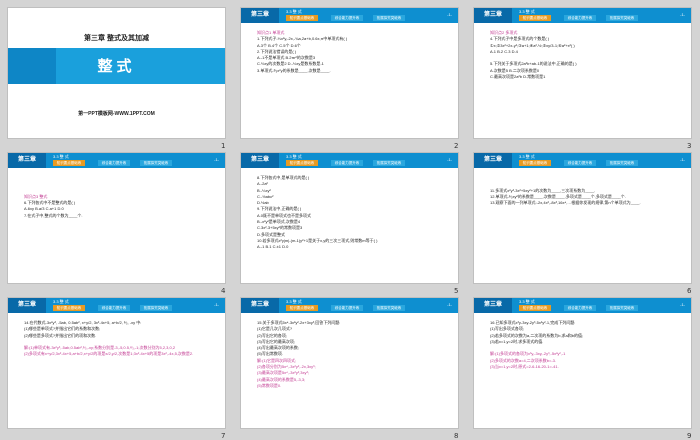 This screenshot has height=440, width=700. Describe the element at coordinates (269, 385) in the screenshot. I see `slide-text-line: (5)常数项是0.` at that location.